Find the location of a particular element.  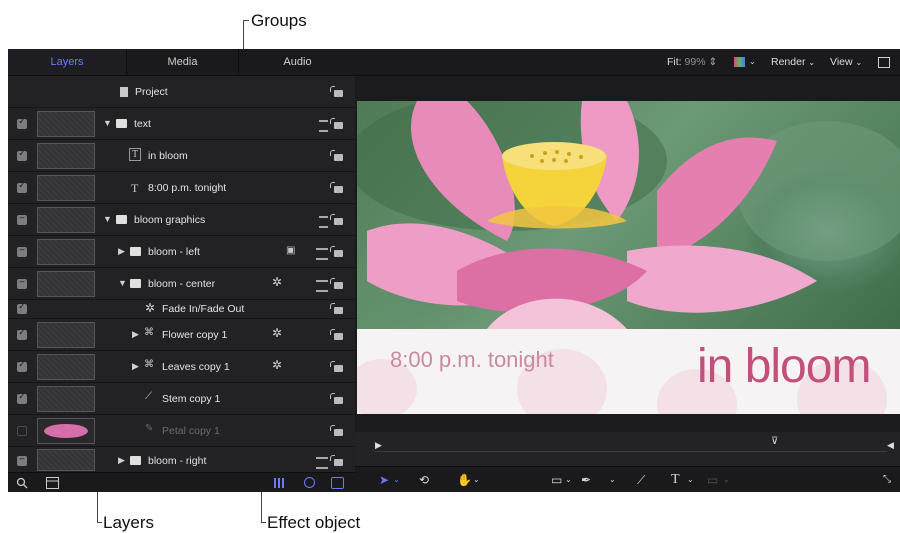

camera-icon: ▣ is located at coordinates (290, 250).